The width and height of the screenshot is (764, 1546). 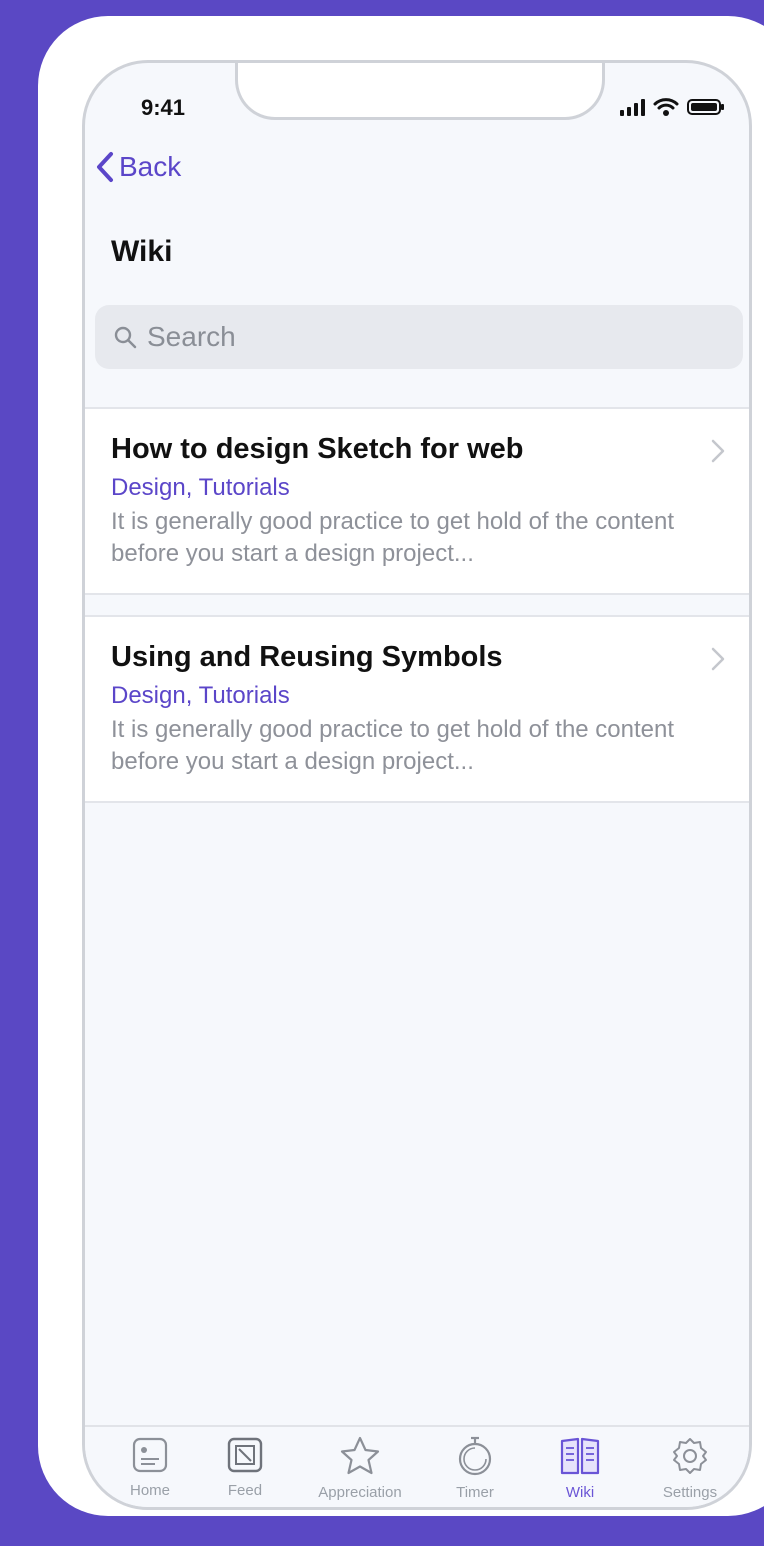 What do you see at coordinates (690, 1492) in the screenshot?
I see `tab-label: Settings` at bounding box center [690, 1492].